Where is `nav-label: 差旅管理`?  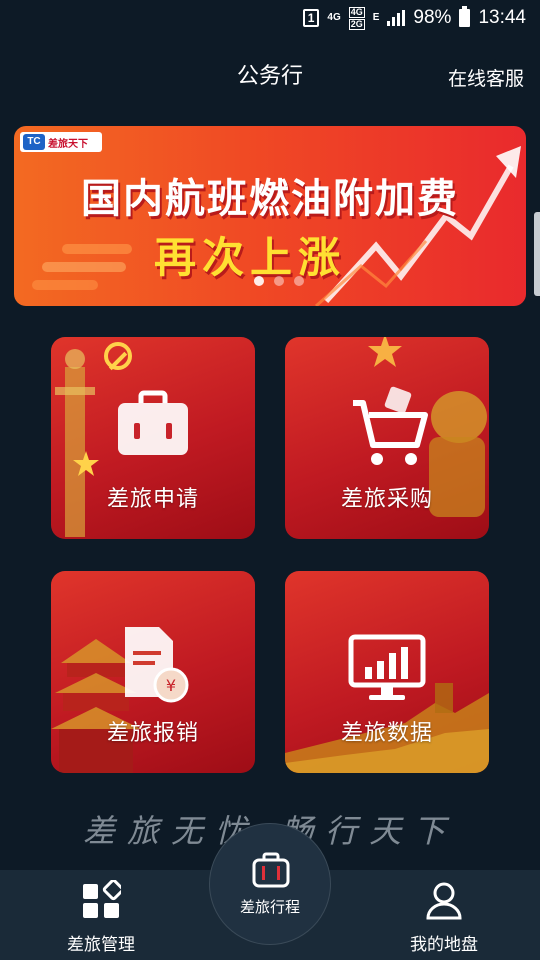 nav-label: 差旅管理 is located at coordinates (101, 945).